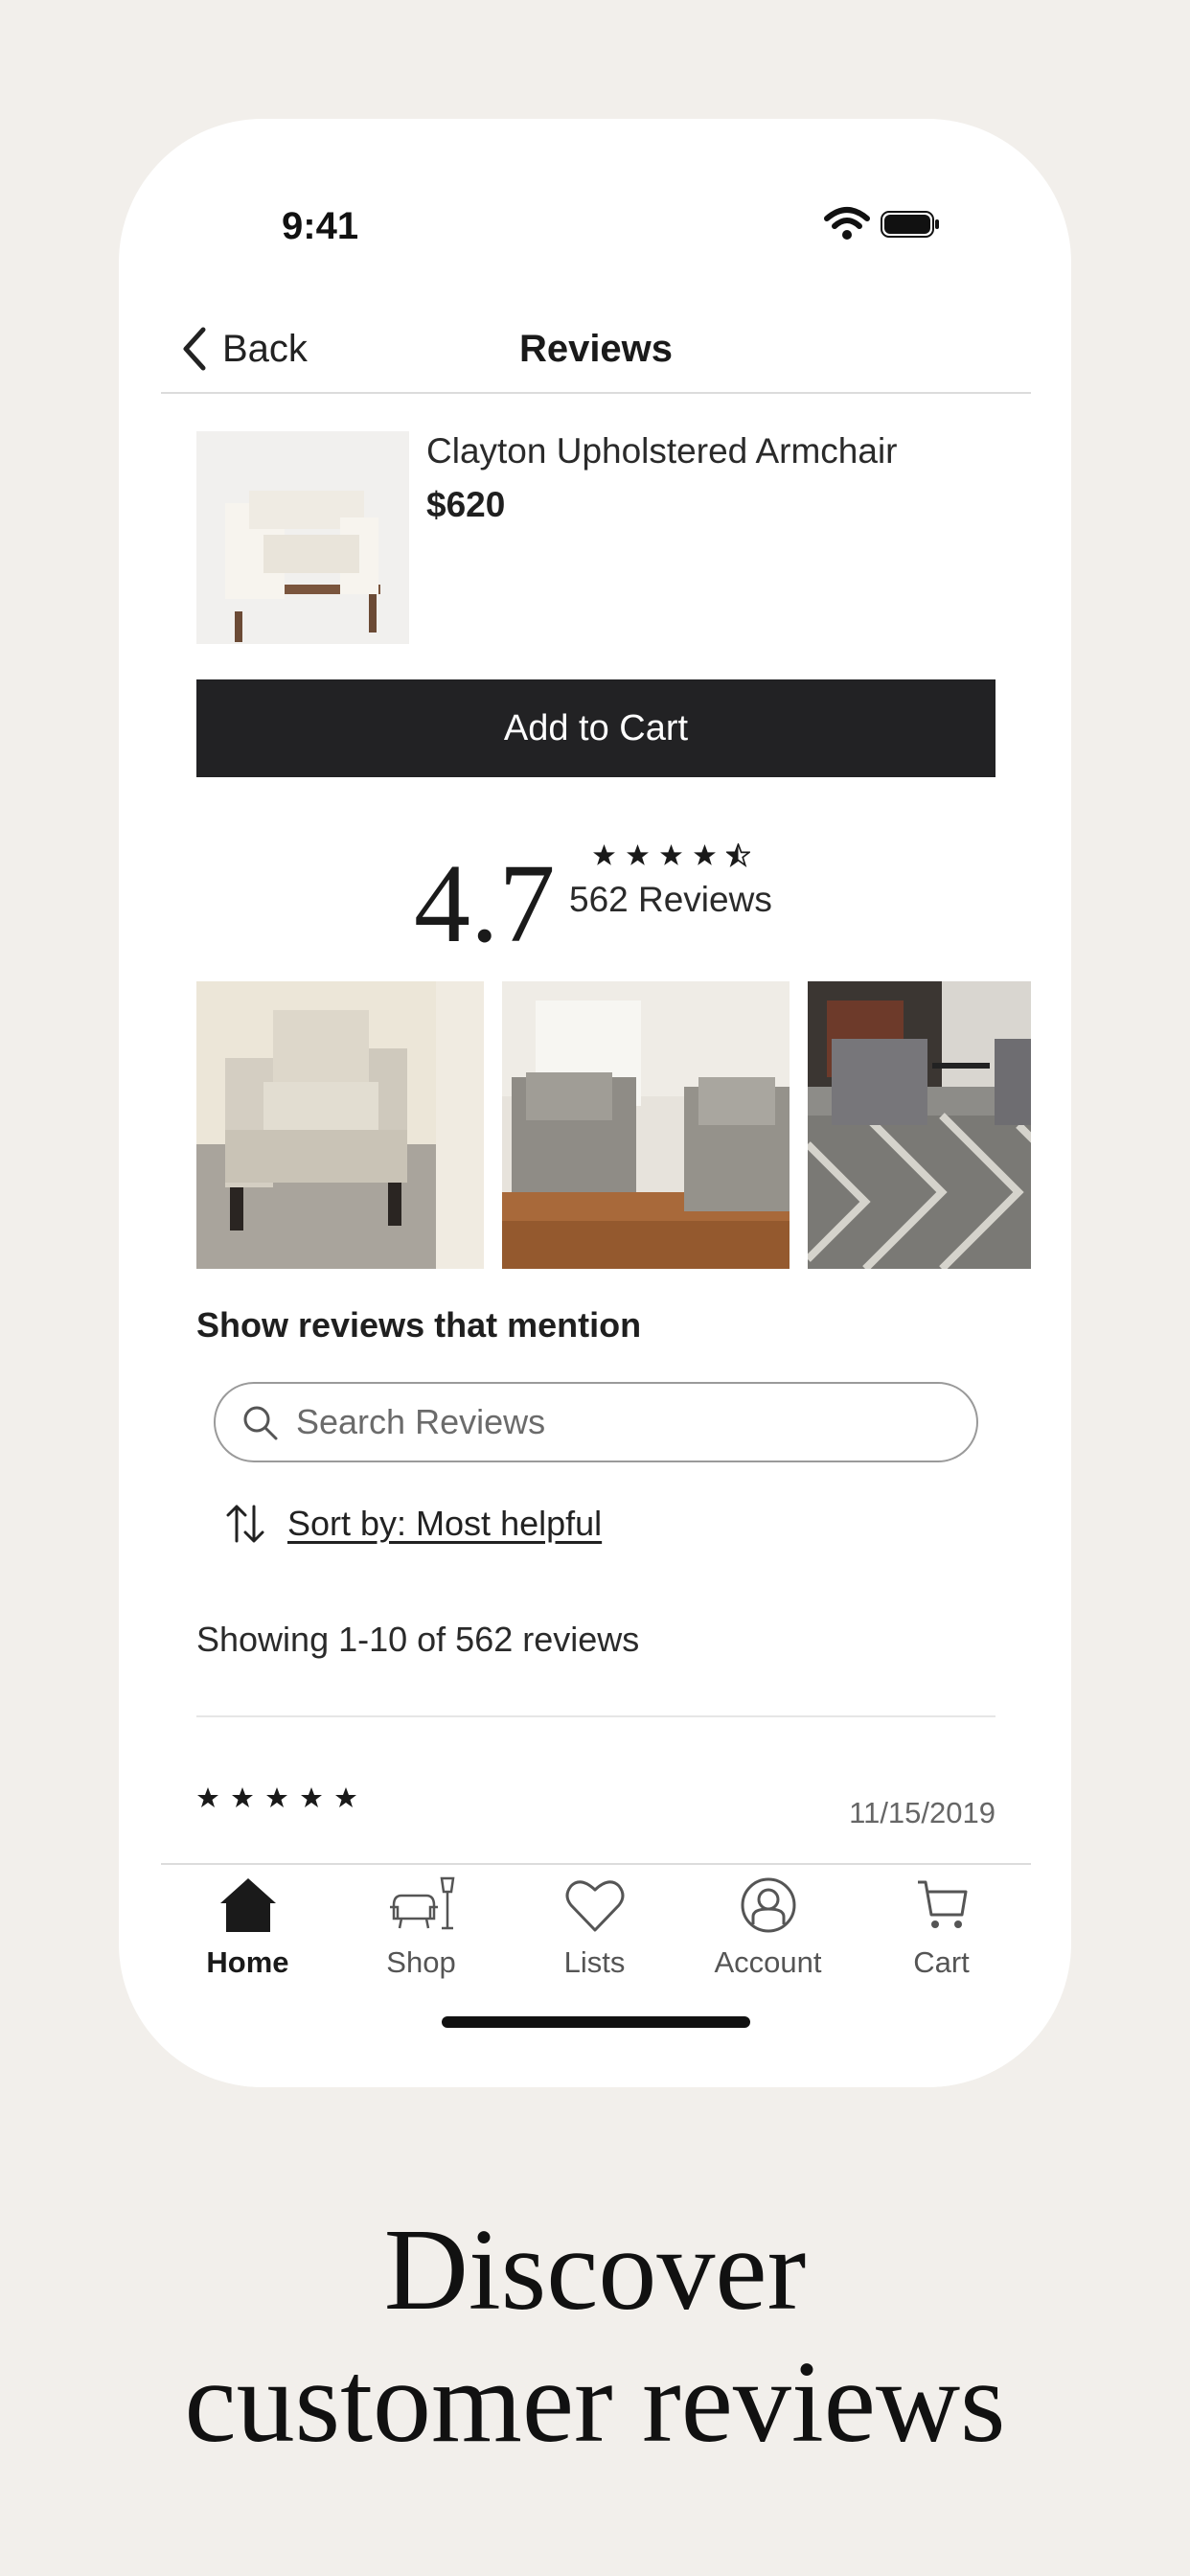 The width and height of the screenshot is (1190, 2576). What do you see at coordinates (595, 728) in the screenshot?
I see `add-to-cart-button: Add to Cart` at bounding box center [595, 728].